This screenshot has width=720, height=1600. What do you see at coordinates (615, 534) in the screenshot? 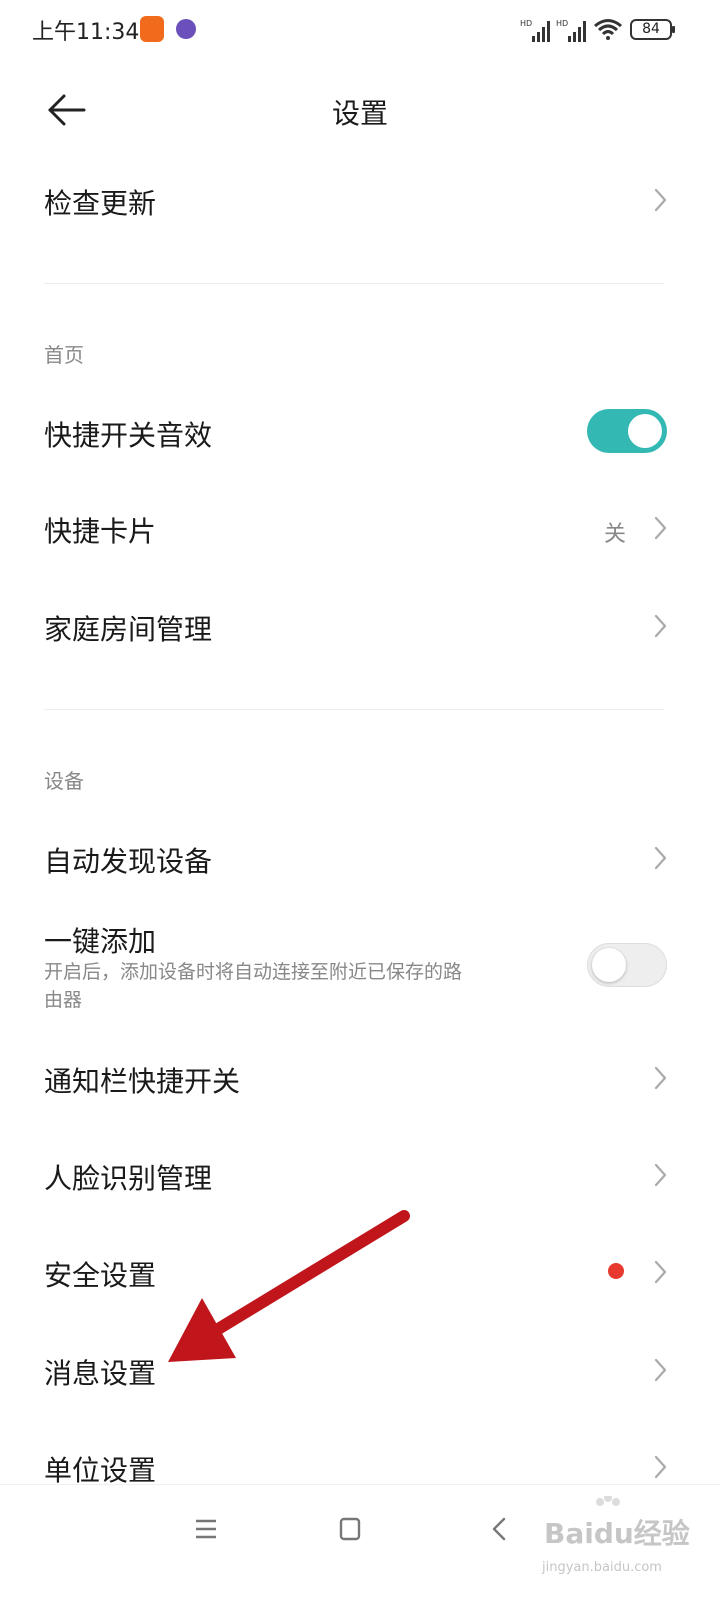
I see `row-value-quick-card: 关` at bounding box center [615, 534].